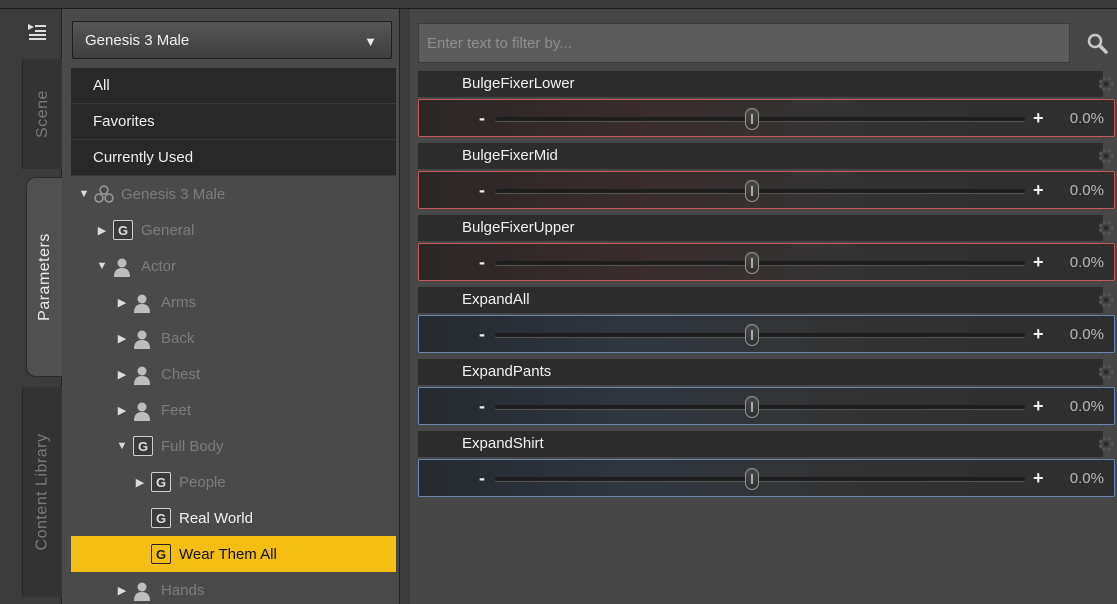  What do you see at coordinates (233, 230) in the screenshot?
I see `tree-item-general: ▶ G General` at bounding box center [233, 230].